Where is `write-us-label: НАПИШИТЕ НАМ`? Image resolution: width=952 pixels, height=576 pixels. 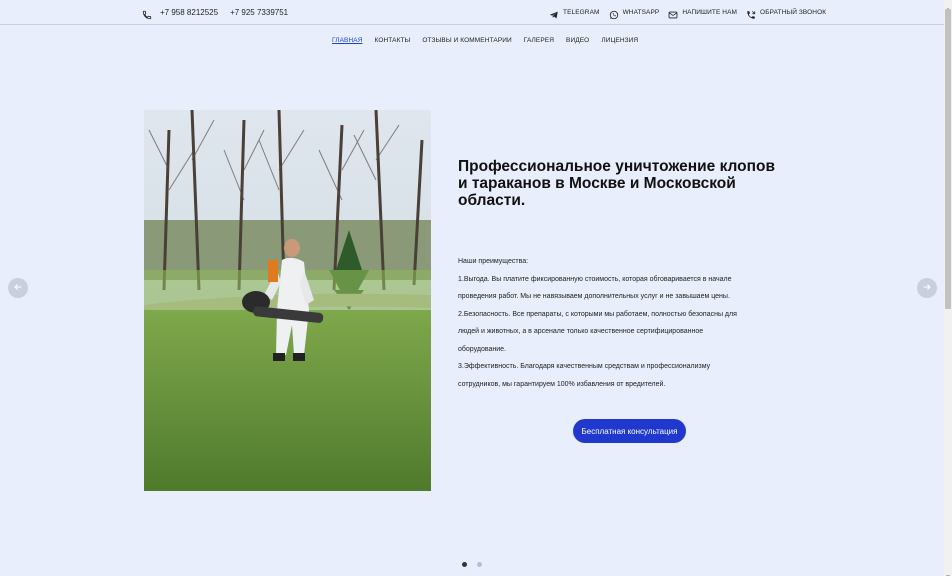
write-us-label: НАПИШИТЕ НАМ is located at coordinates (710, 12).